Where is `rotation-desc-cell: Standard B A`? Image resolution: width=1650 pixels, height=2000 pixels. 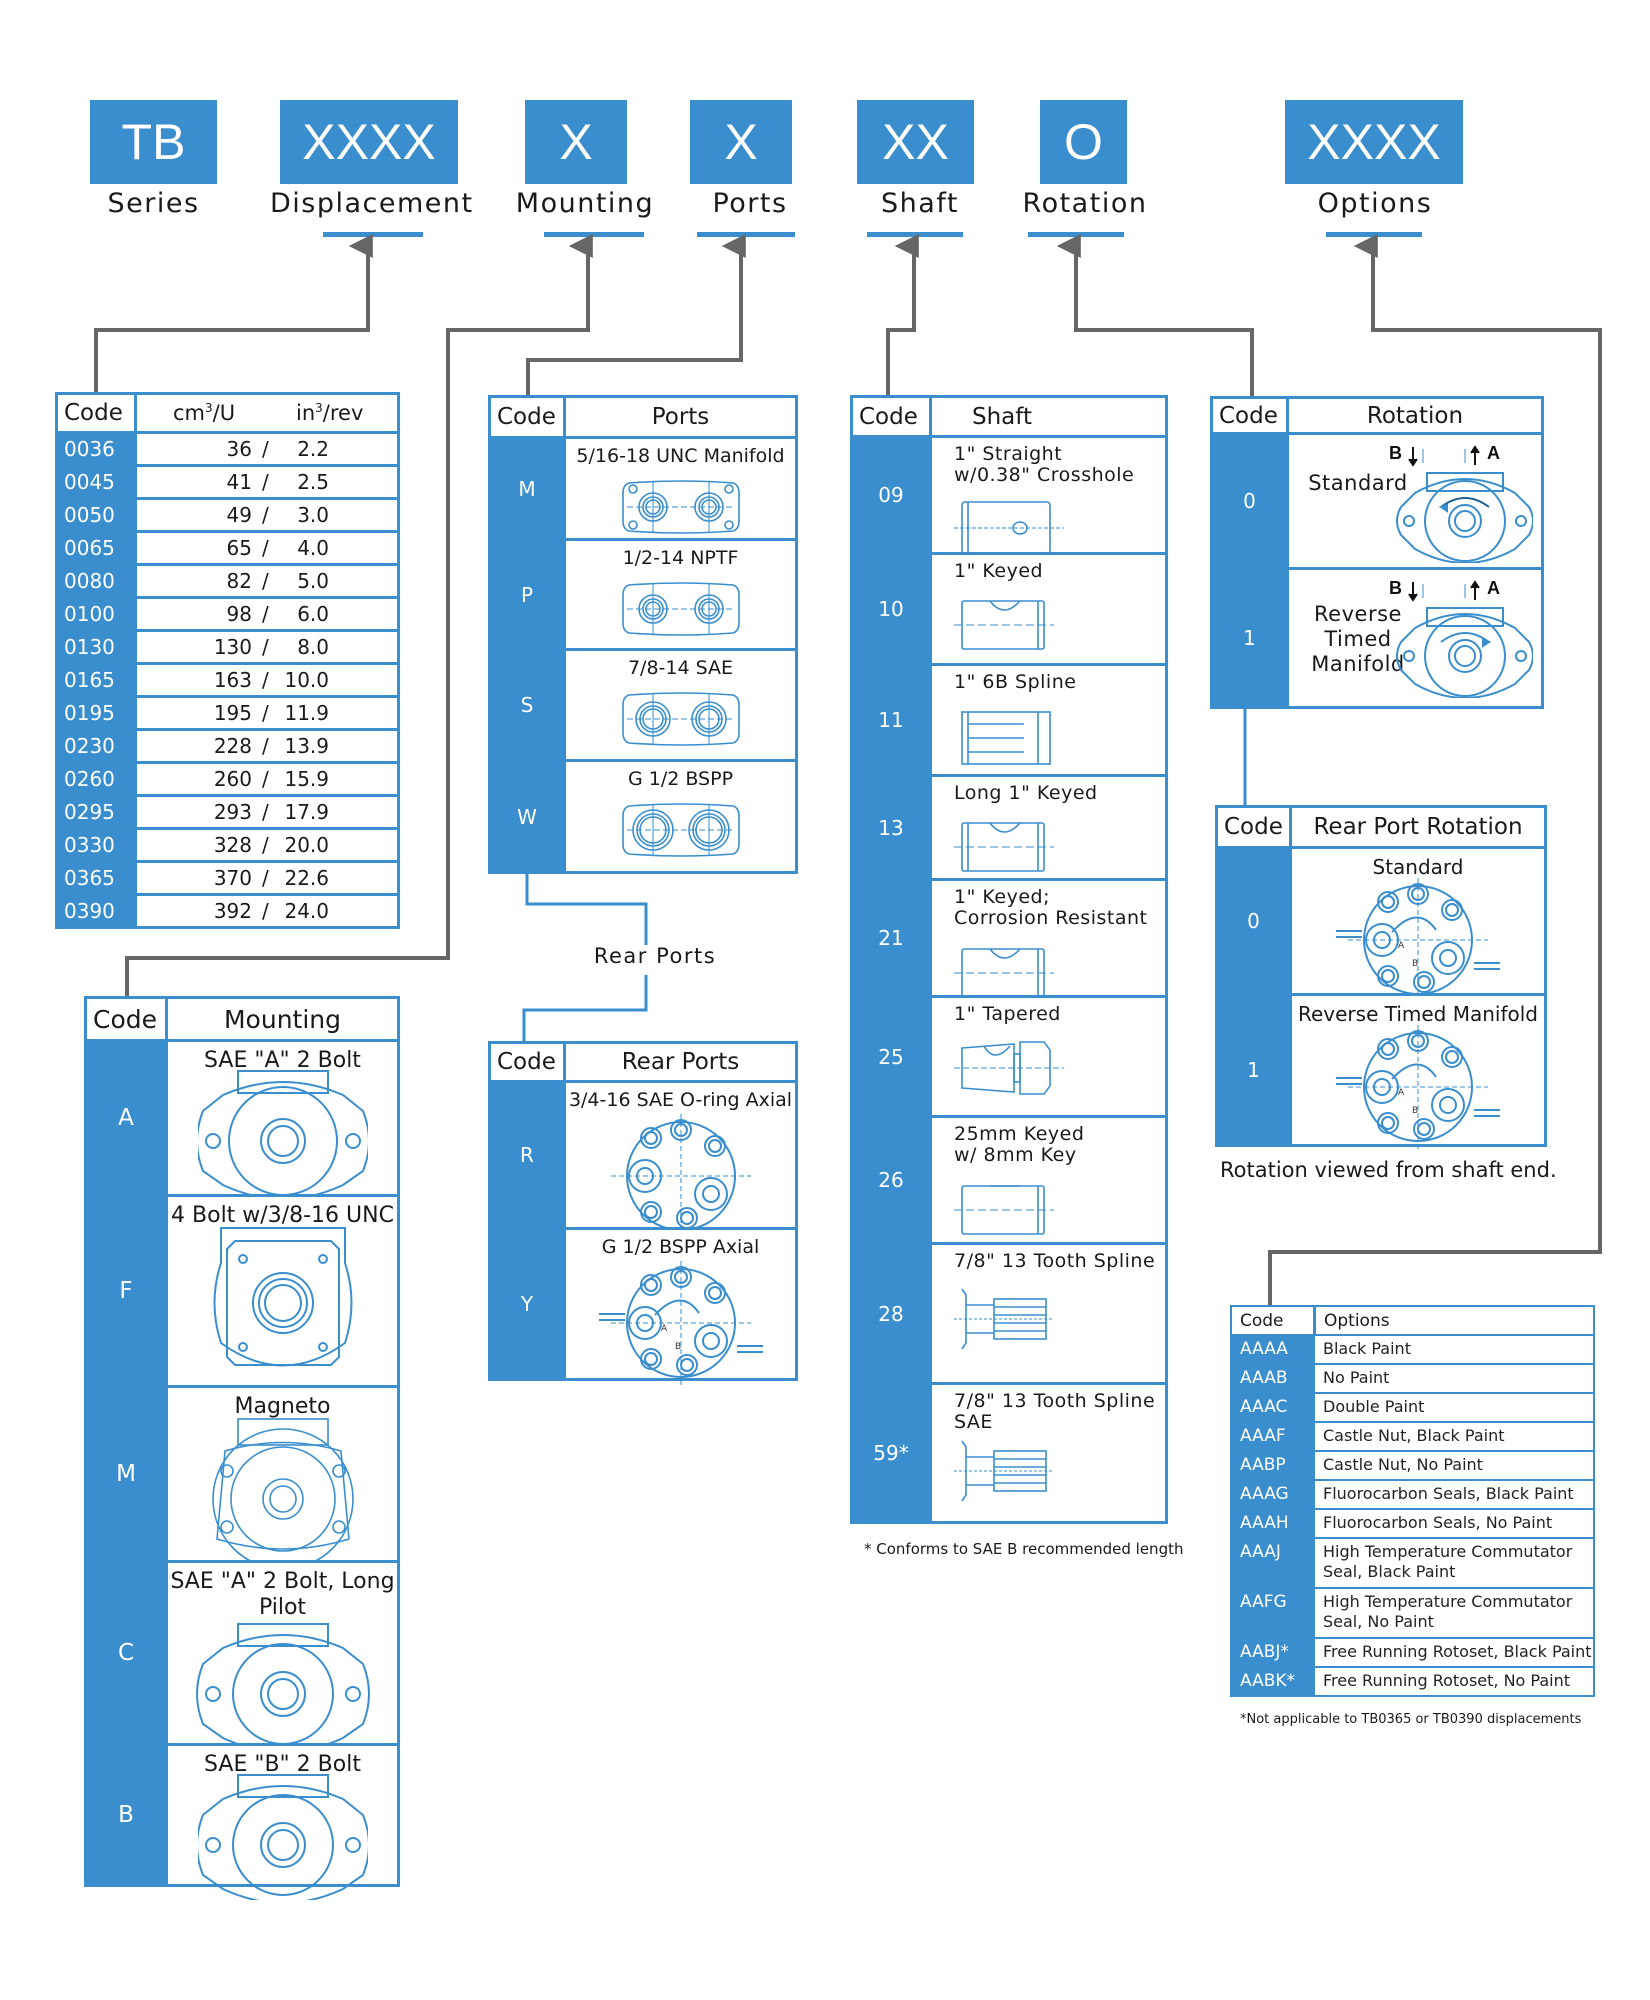 rotation-desc-cell: Standard B A is located at coordinates (1415, 501).